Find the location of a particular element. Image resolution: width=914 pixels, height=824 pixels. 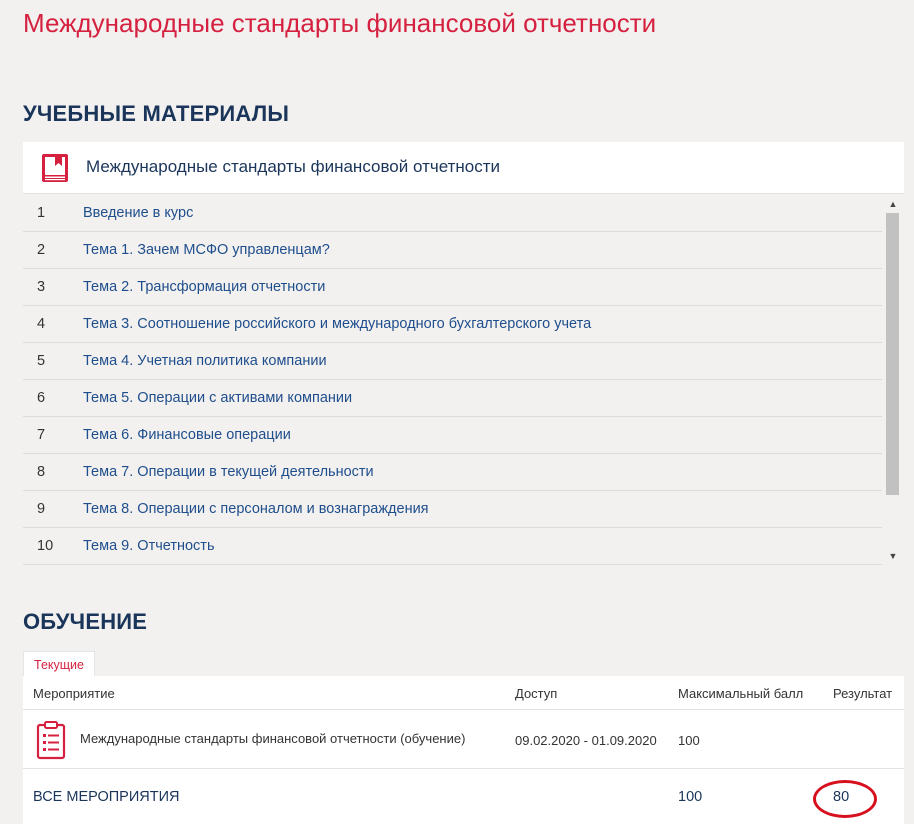

materials-scrollbar: ▲ ▼ is located at coordinates (893, 380).